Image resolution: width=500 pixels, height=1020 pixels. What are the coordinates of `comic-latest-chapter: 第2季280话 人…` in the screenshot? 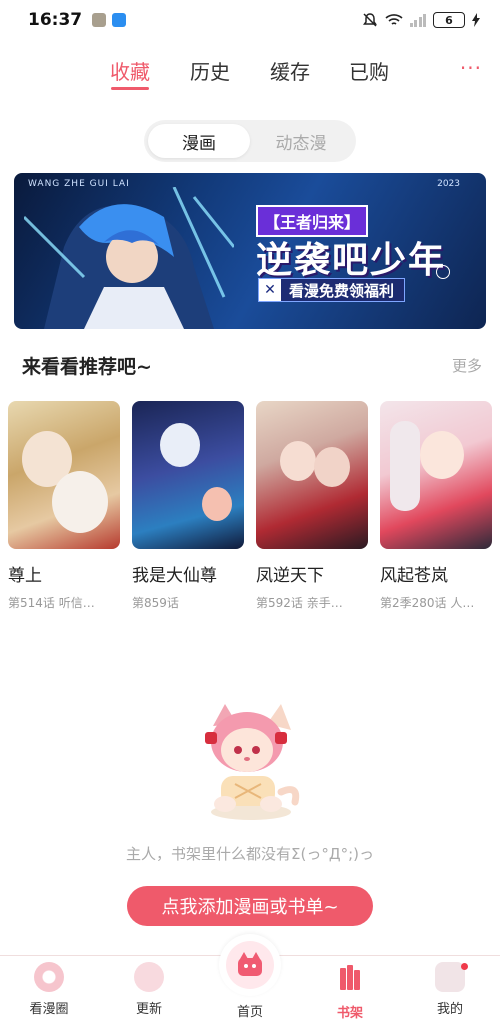 It's located at (427, 603).